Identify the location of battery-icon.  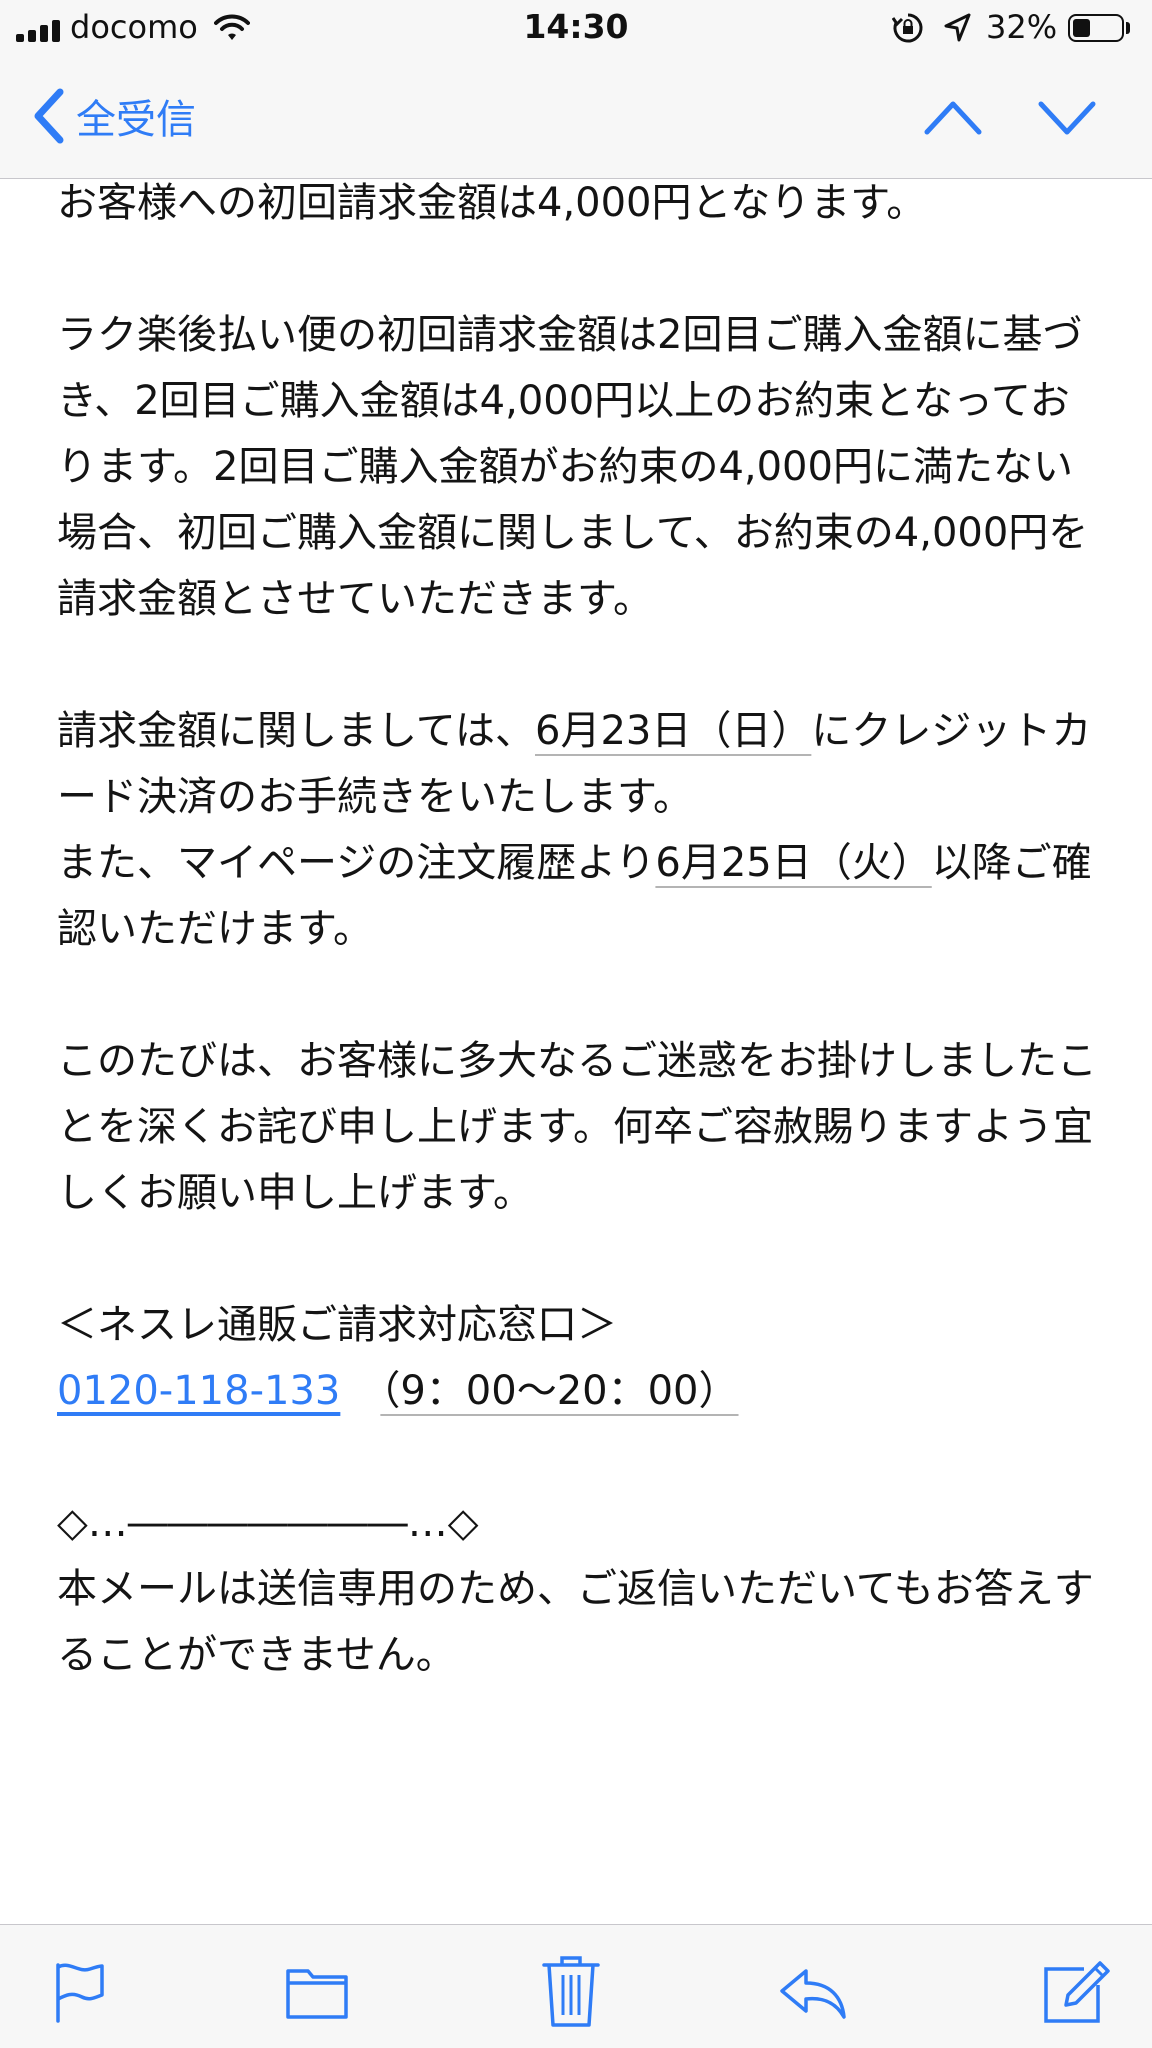
(1096, 28).